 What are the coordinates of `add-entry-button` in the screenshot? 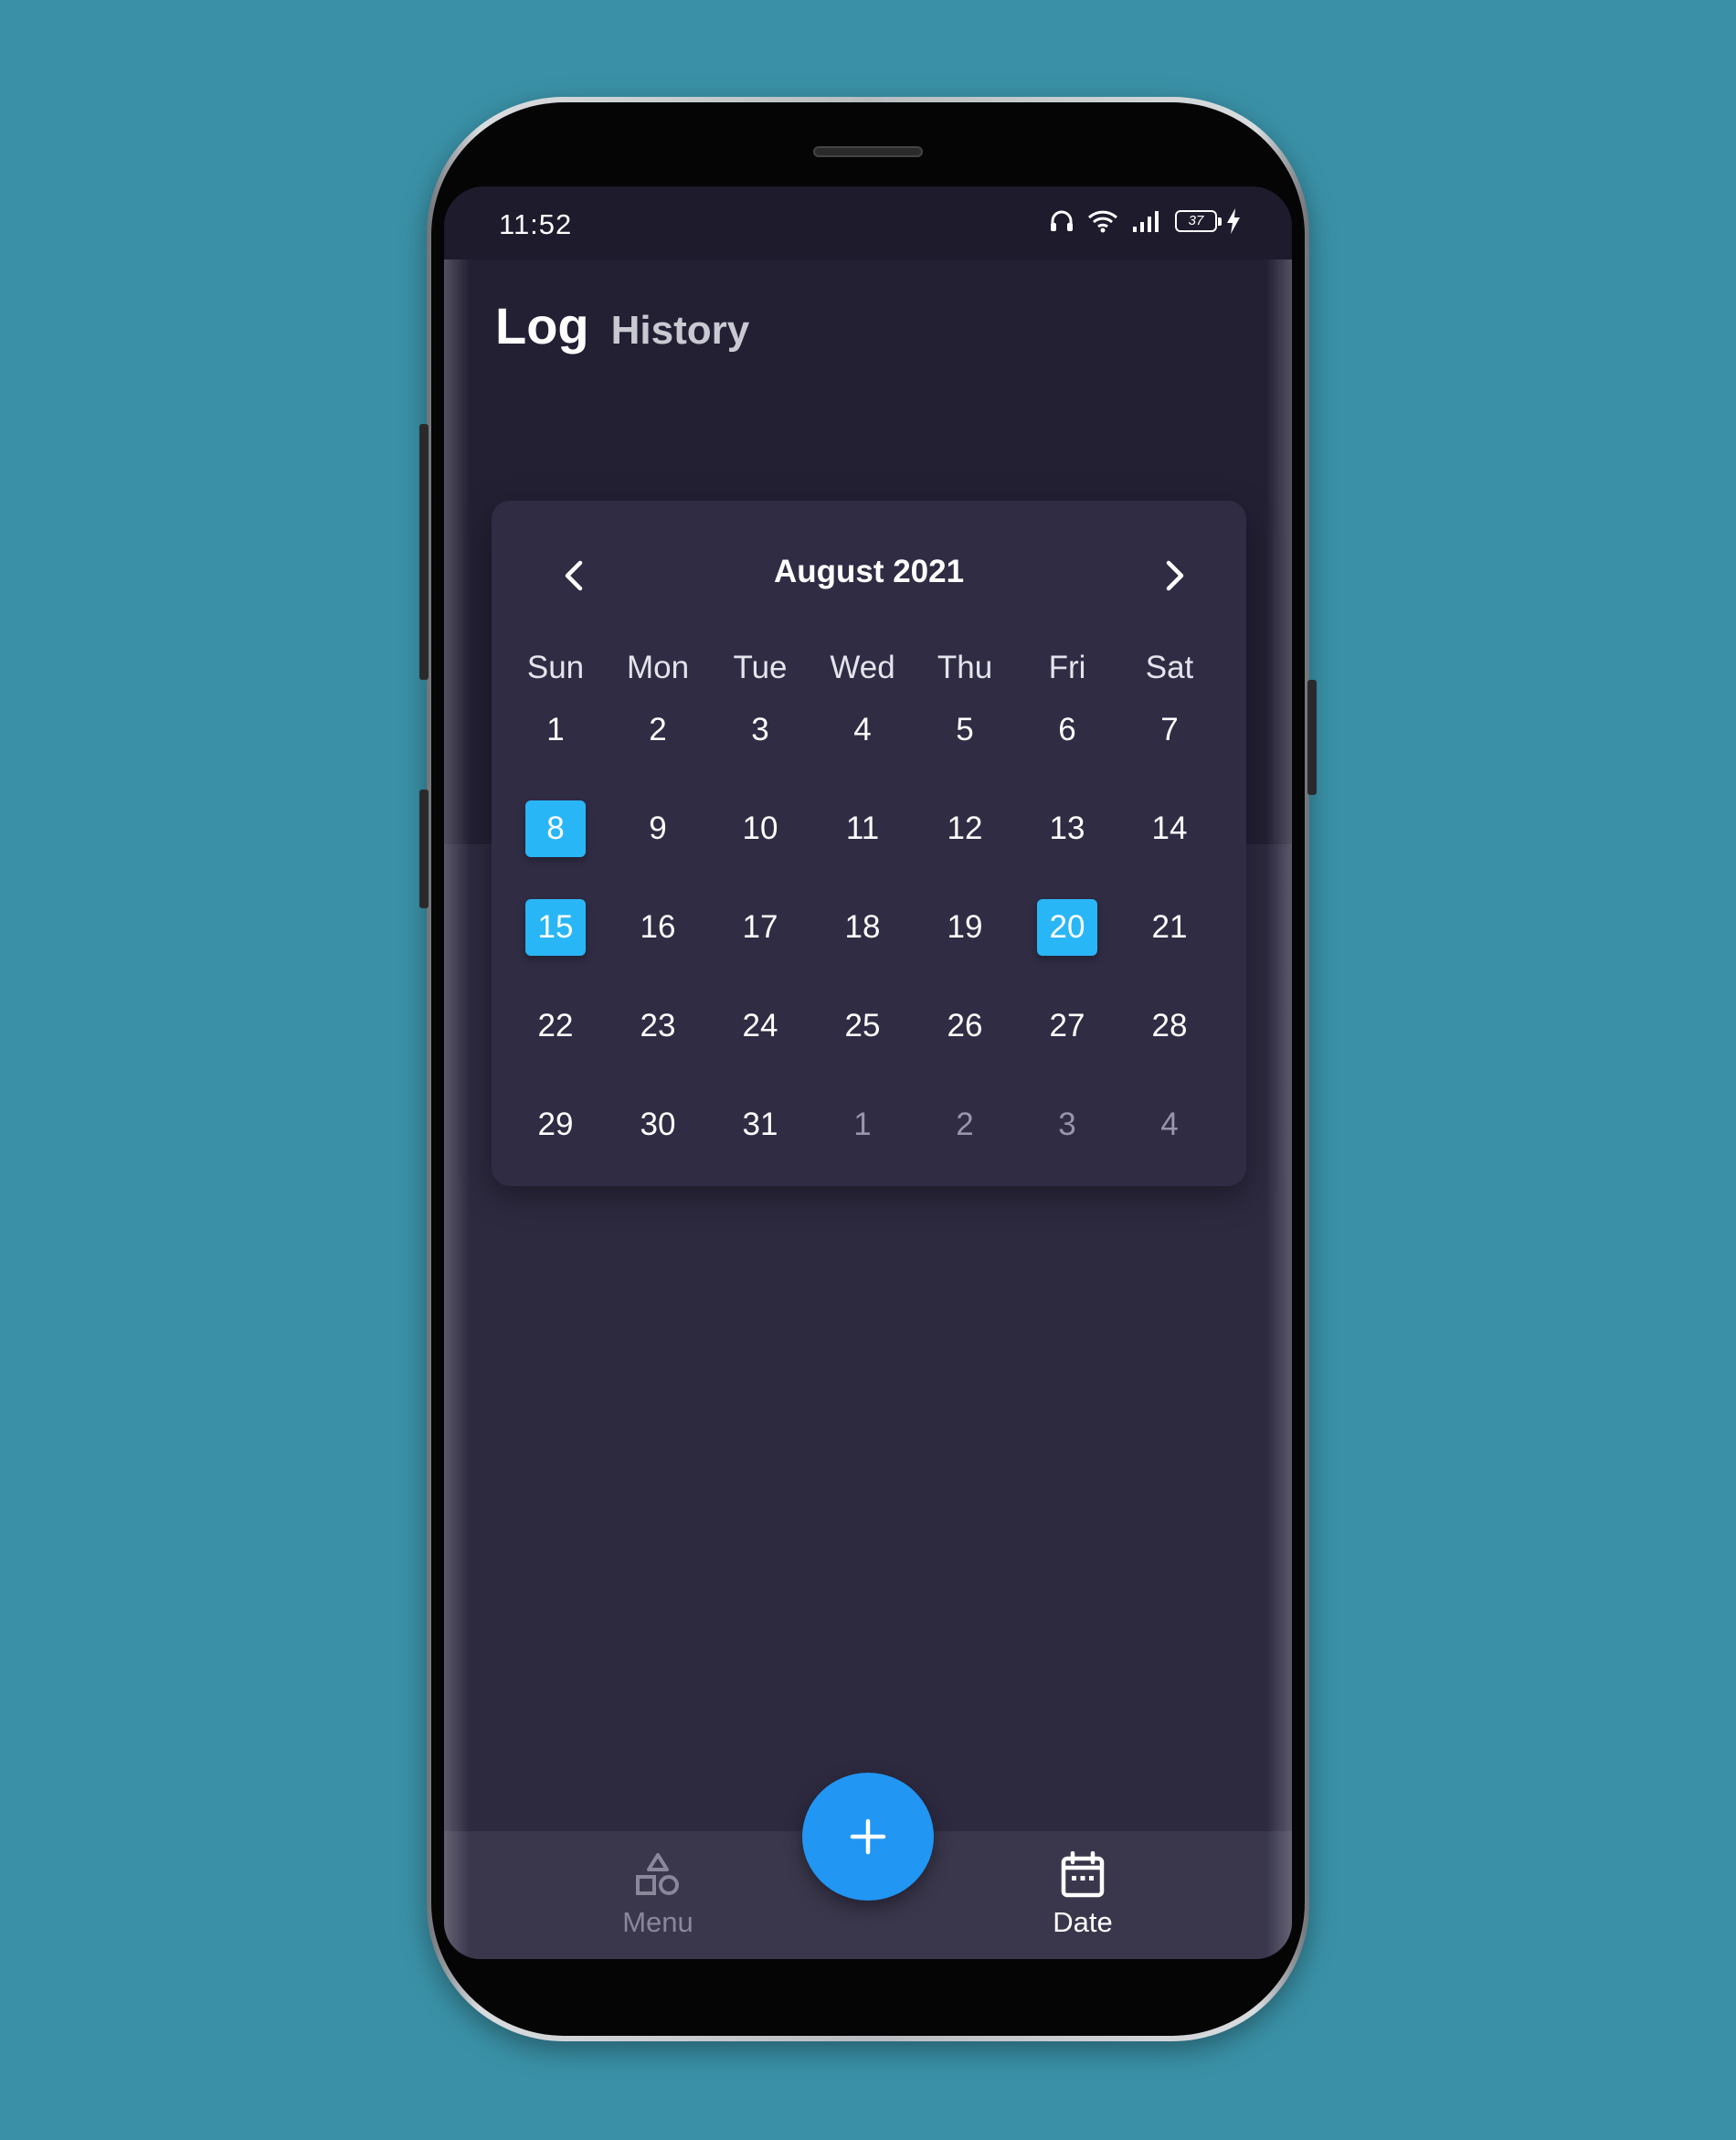 It's located at (868, 1837).